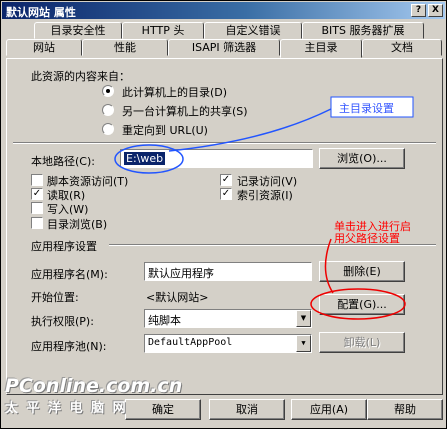 Image resolution: width=447 pixels, height=430 pixels. I want to click on close-title-button: X, so click(435, 10).